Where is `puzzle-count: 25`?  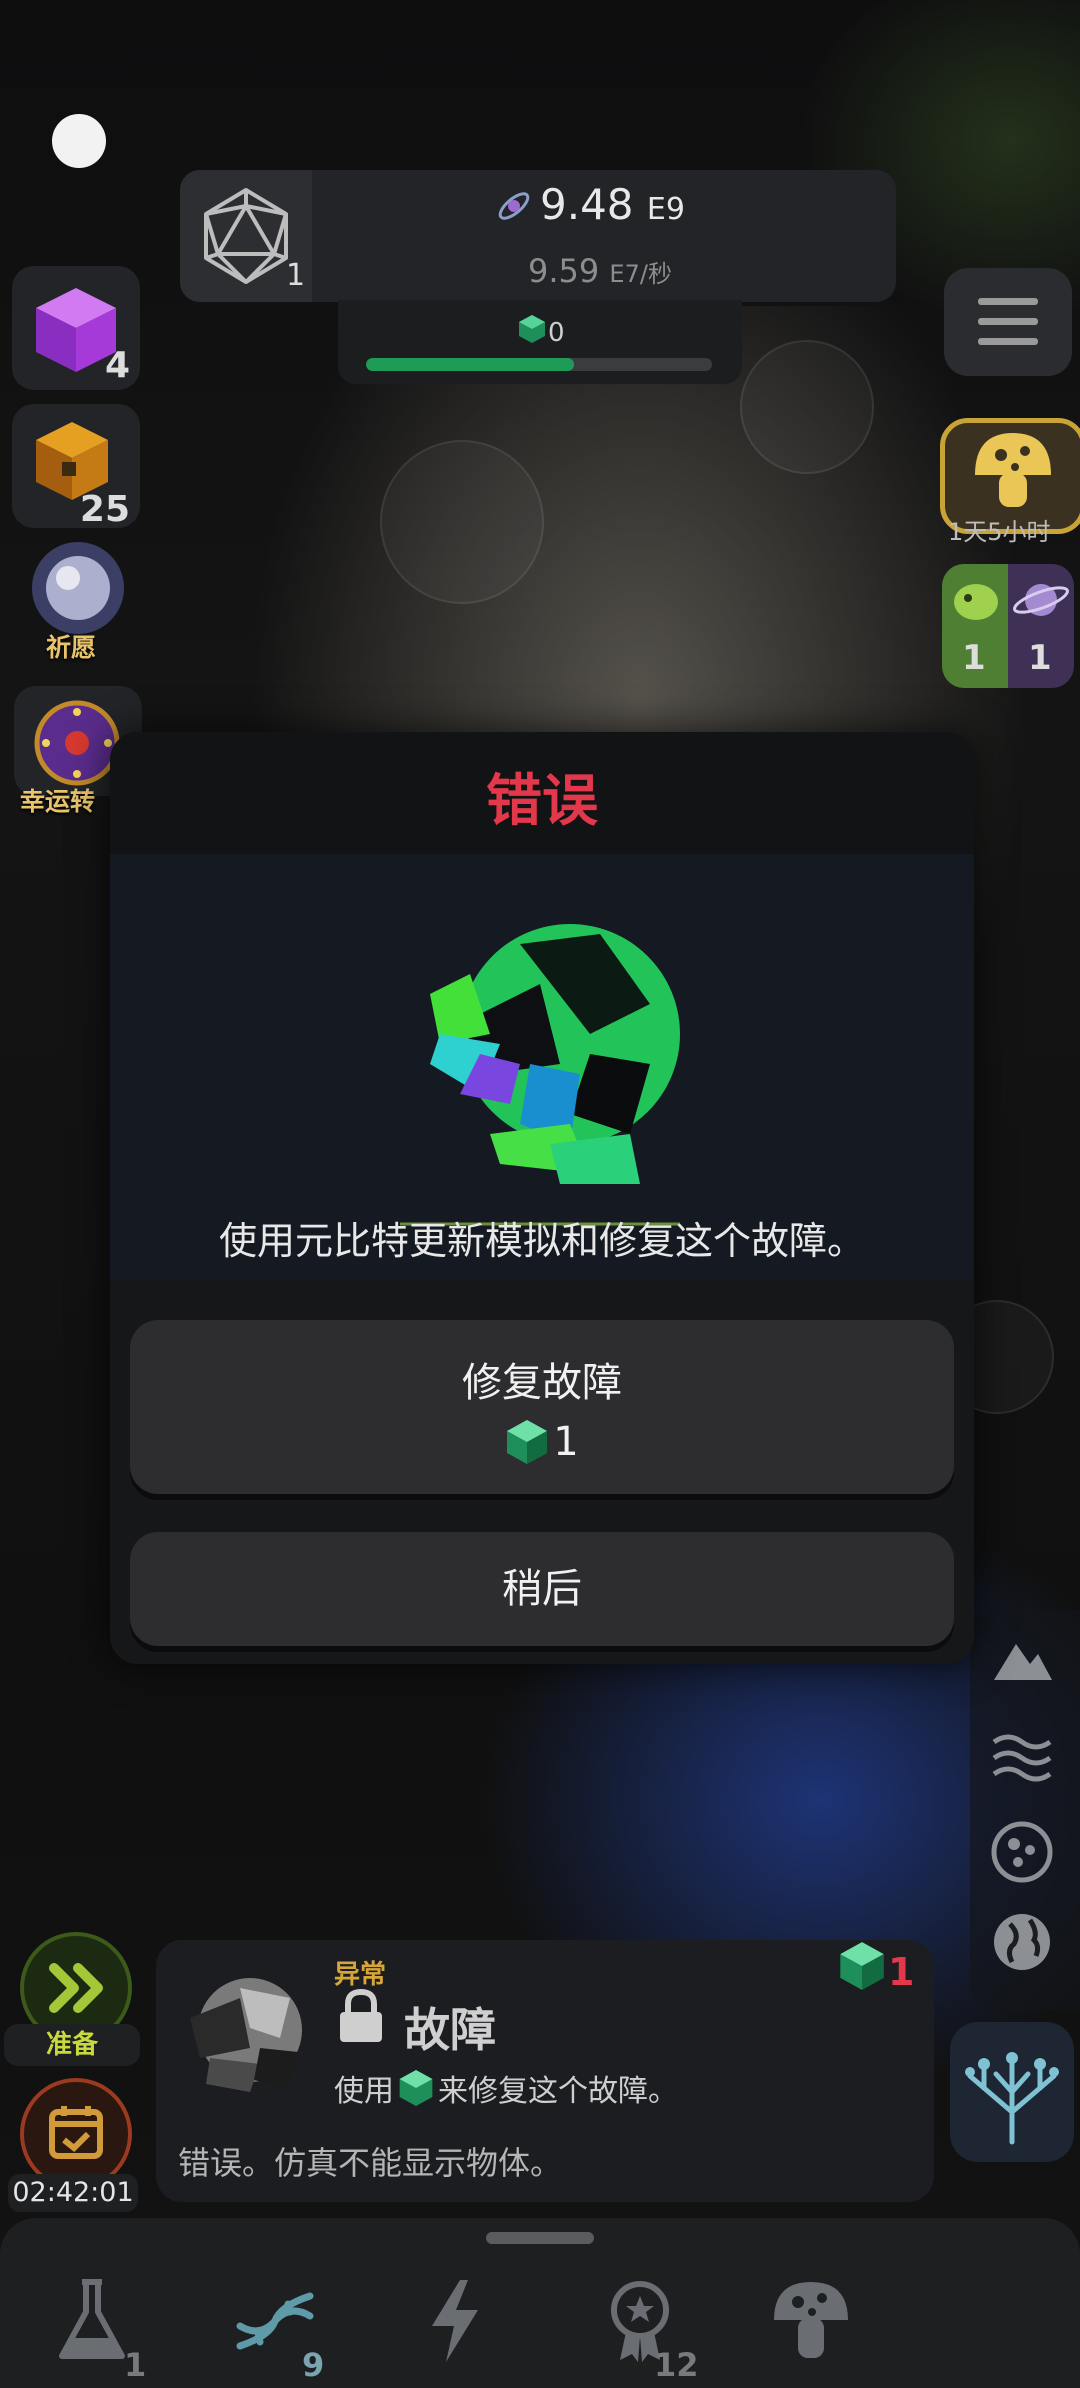
puzzle-count: 25 is located at coordinates (104, 509).